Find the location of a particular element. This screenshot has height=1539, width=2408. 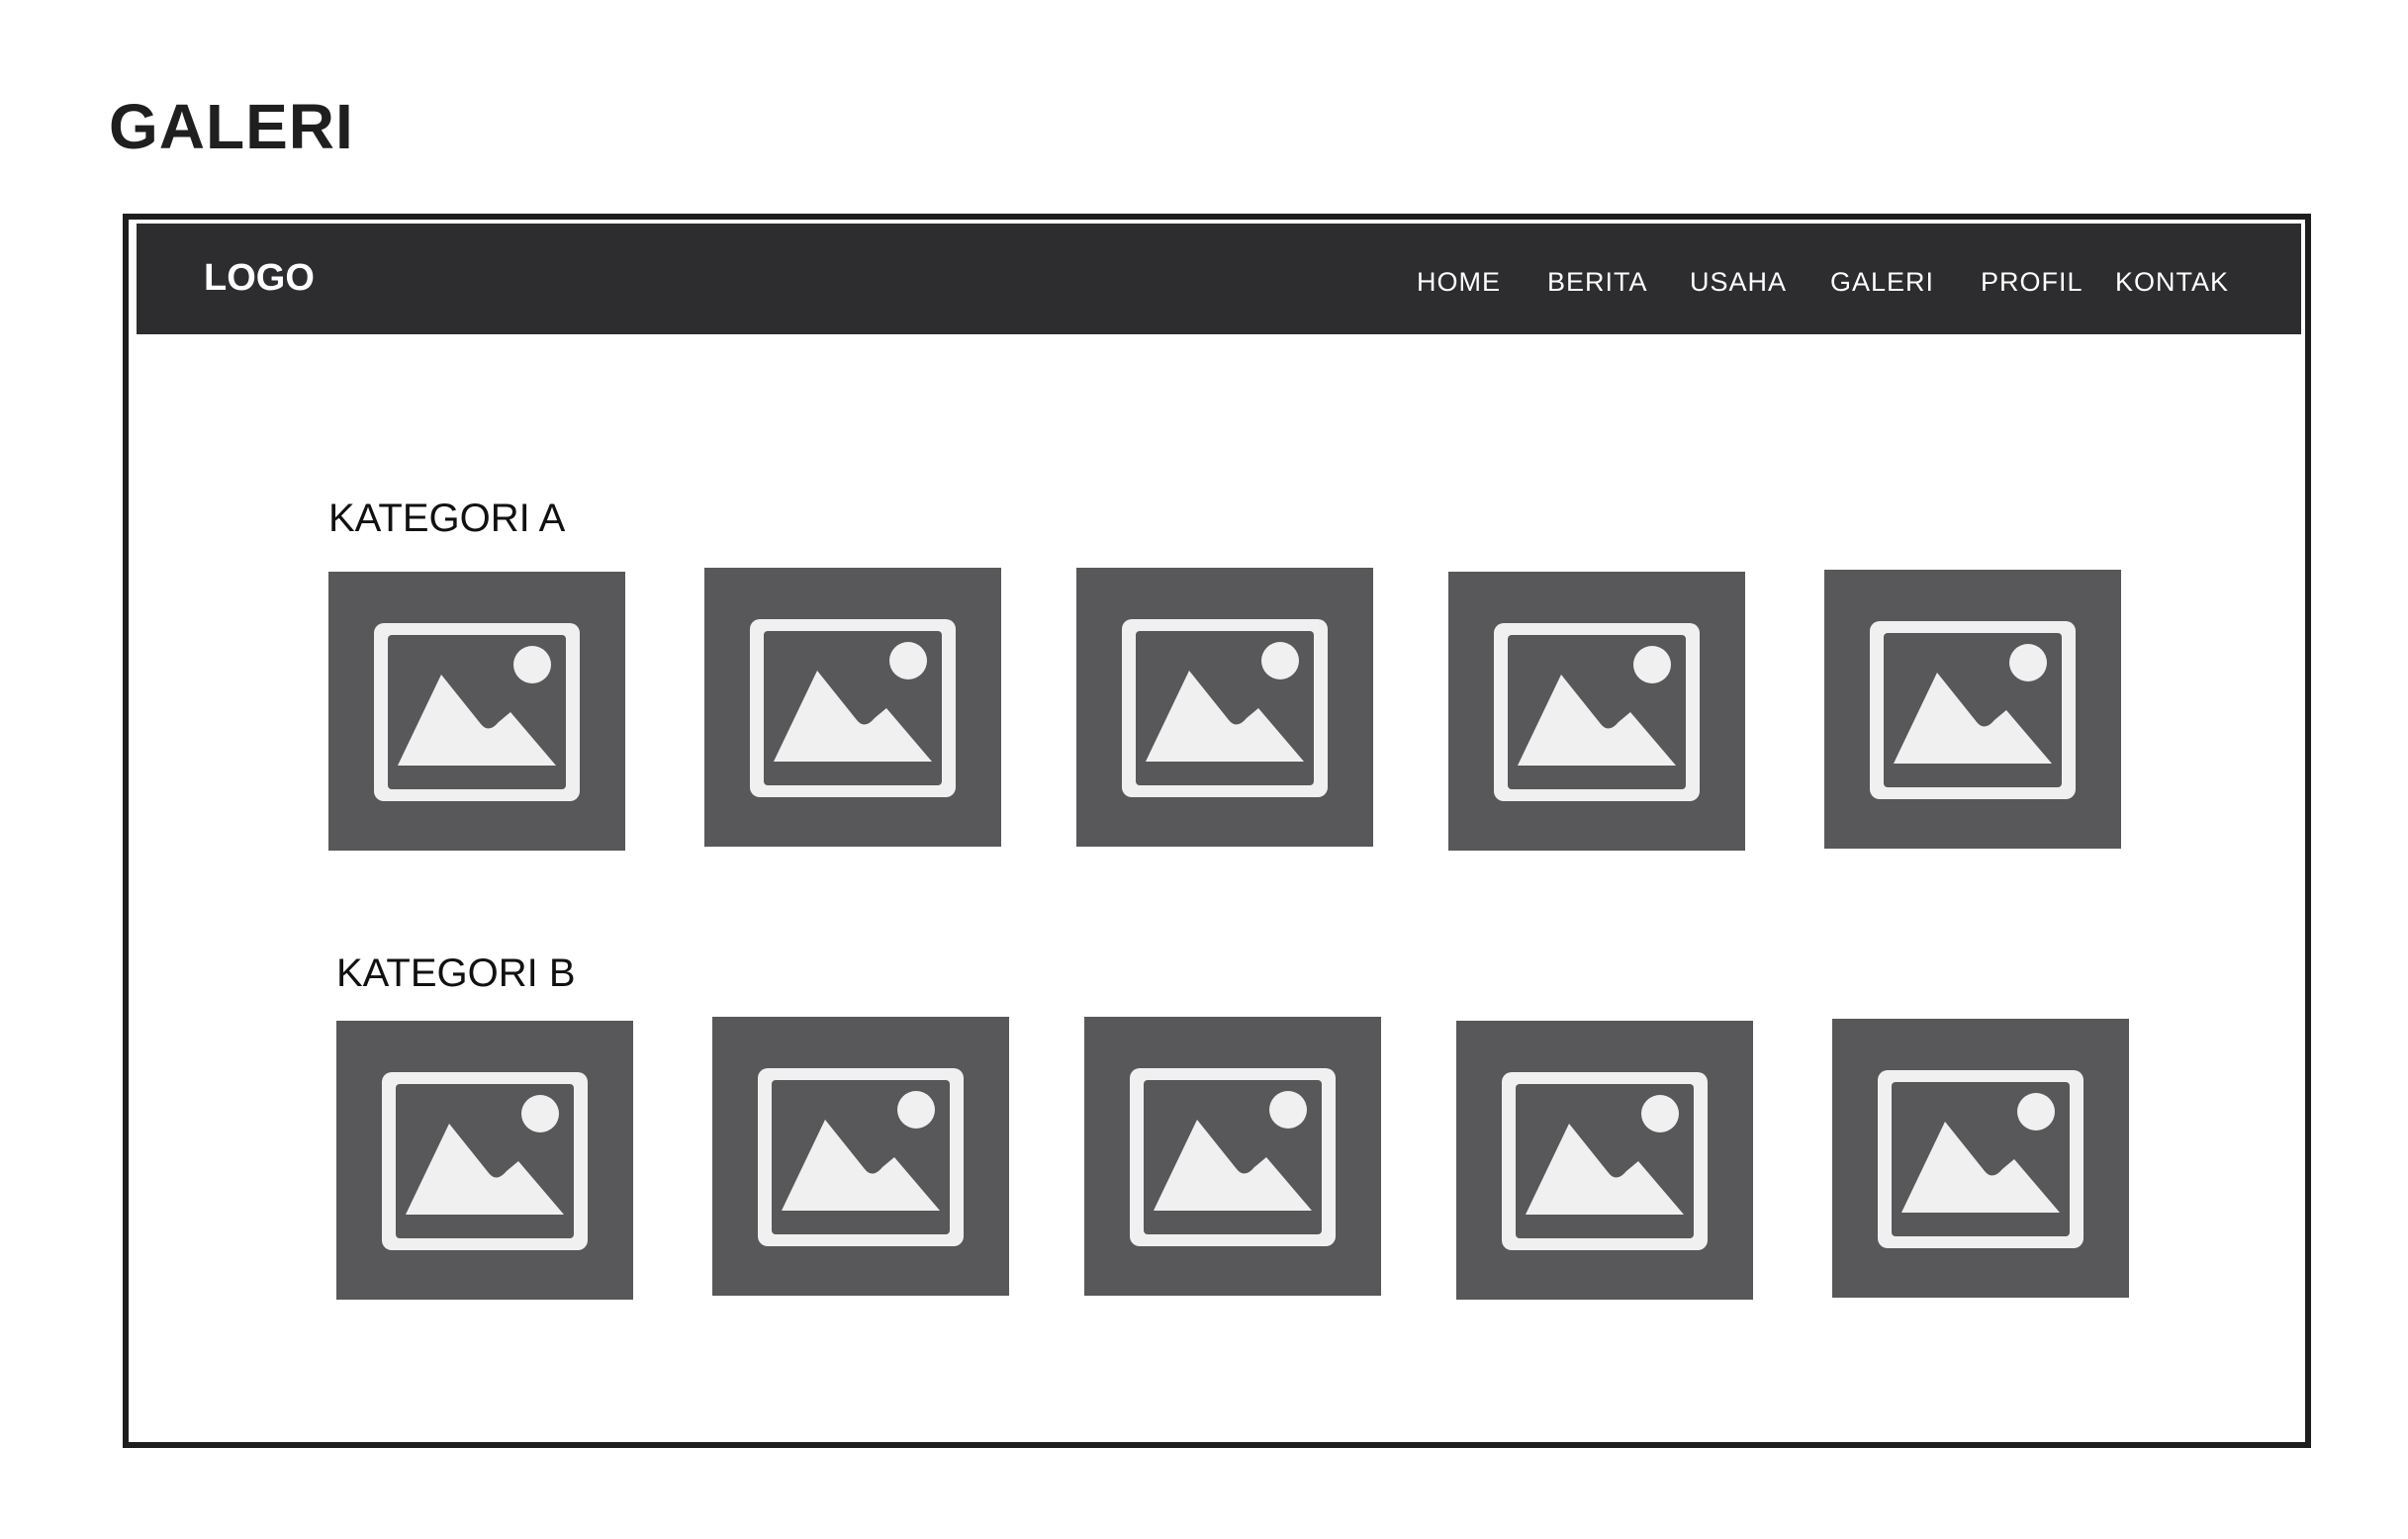

gallery-thumbnail-a4 is located at coordinates (1596, 711).